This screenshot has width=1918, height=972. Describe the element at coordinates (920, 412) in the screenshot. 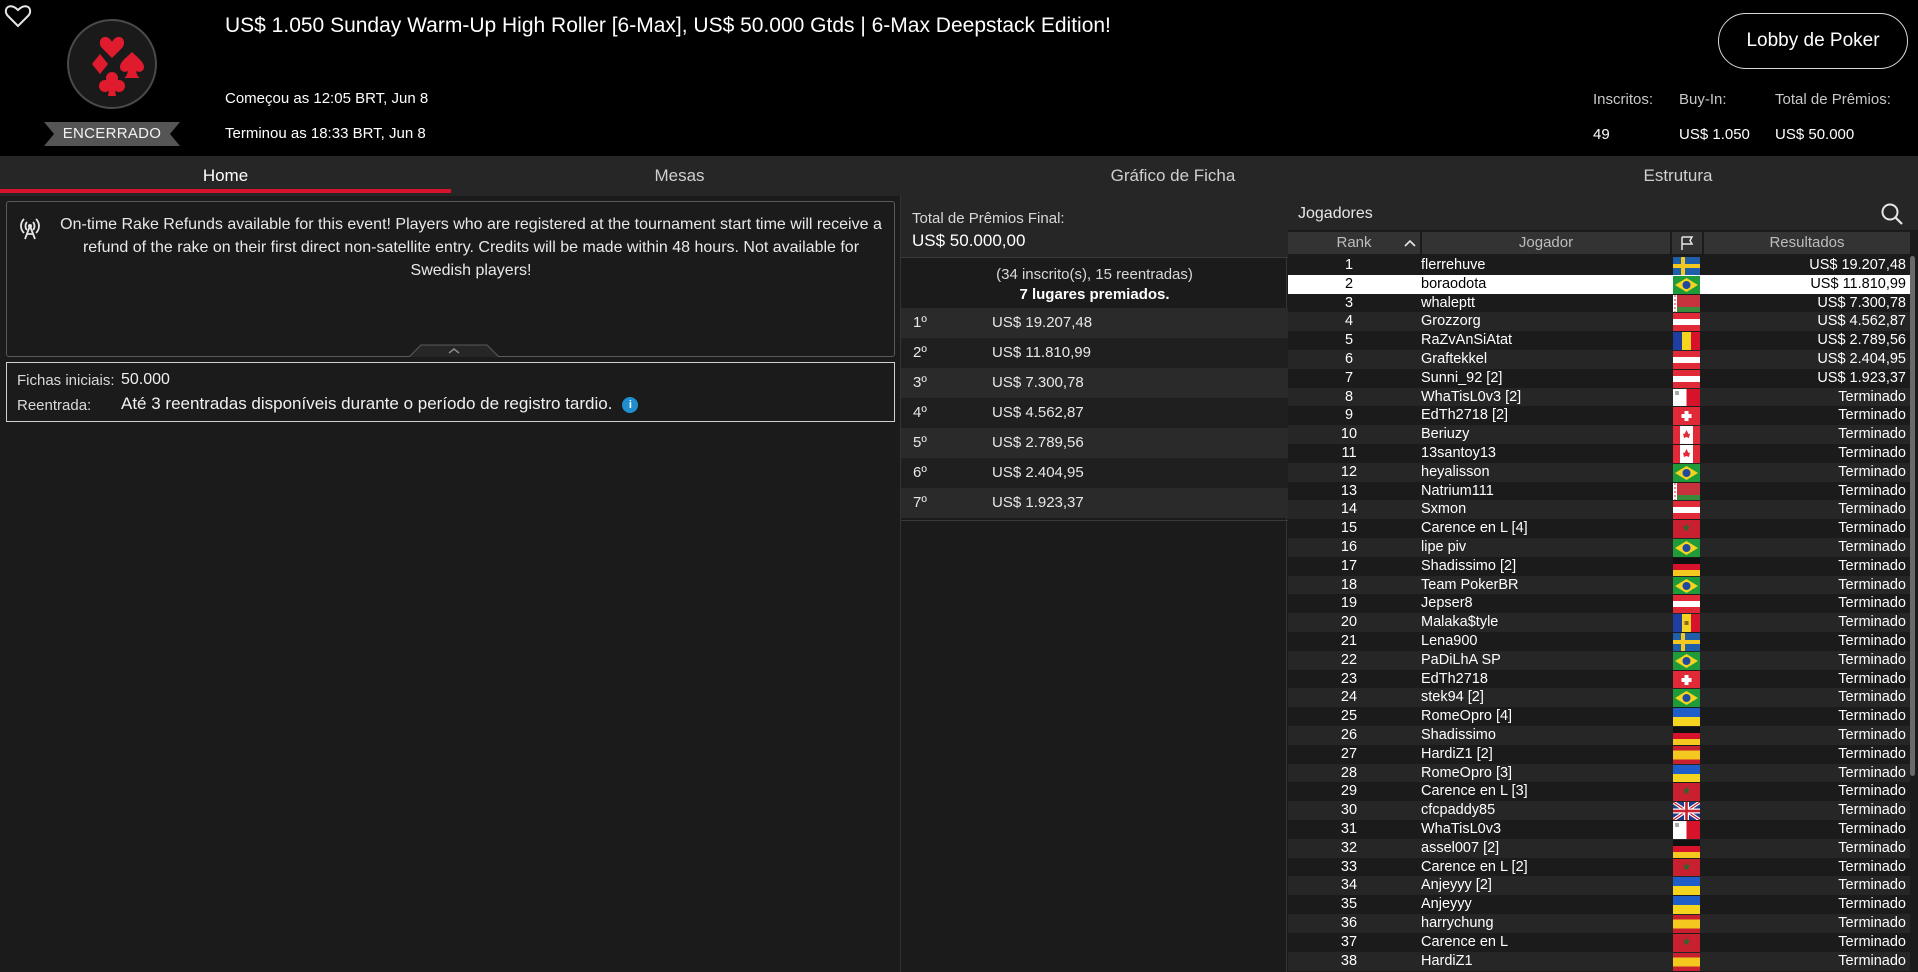

I see `prize-place: 4º` at that location.